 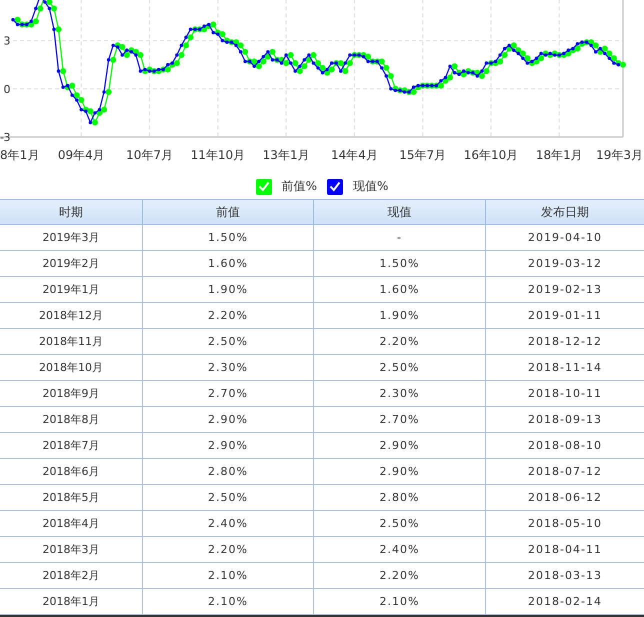 What do you see at coordinates (564, 550) in the screenshot?
I see `table-cell: 2018-04-11` at bounding box center [564, 550].